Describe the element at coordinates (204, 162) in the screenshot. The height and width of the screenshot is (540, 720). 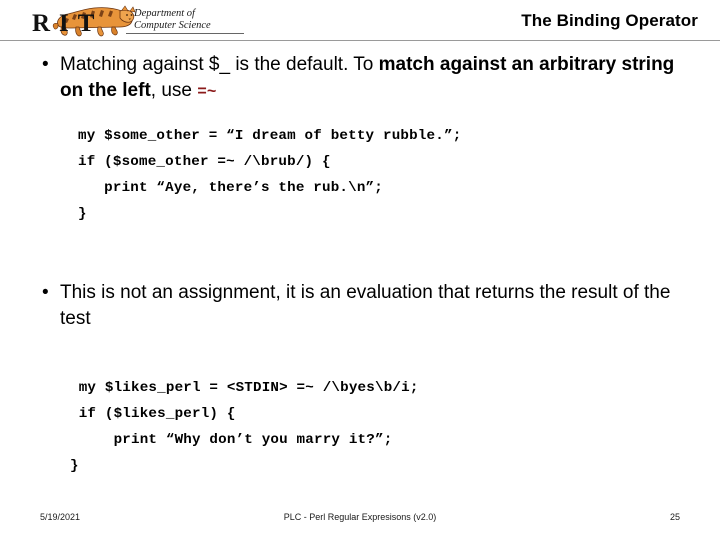
I see `code-line: if ($some_other =~ /\brub/) {` at that location.